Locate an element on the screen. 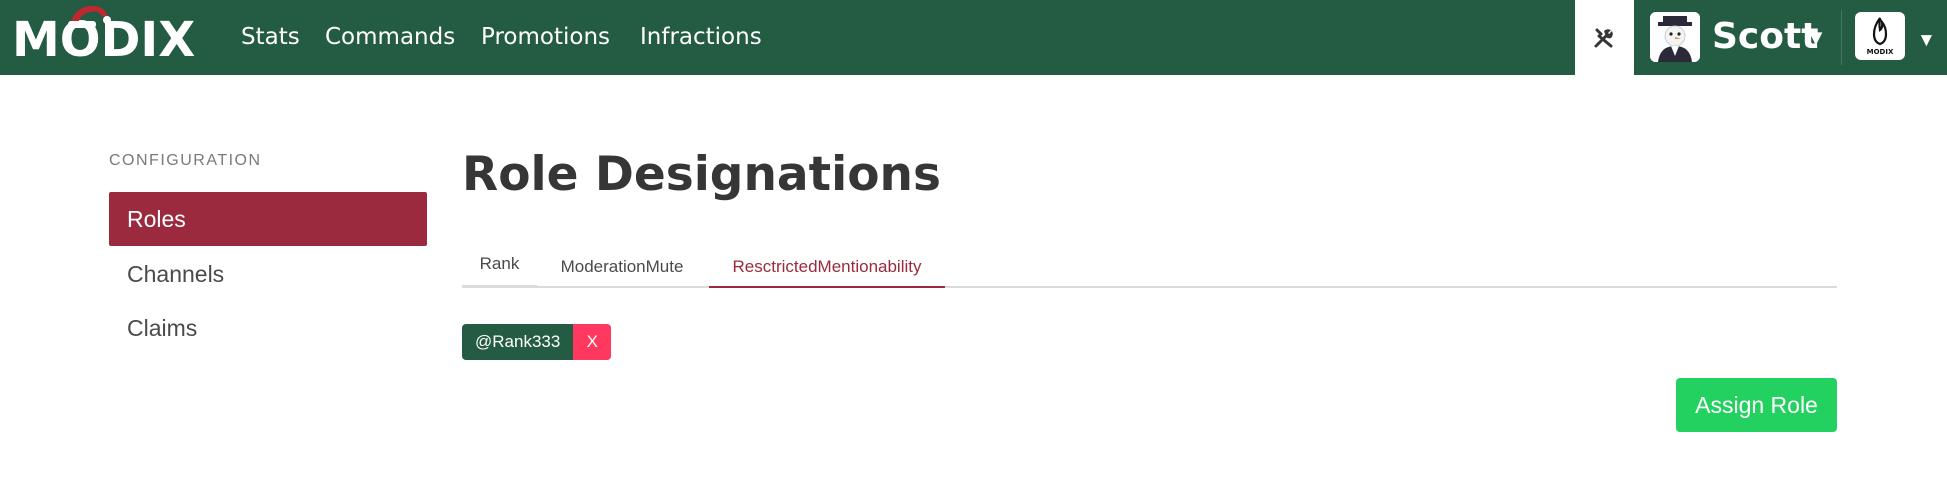 The image size is (1947, 477). nav-infractions: Infractions is located at coordinates (701, 37).